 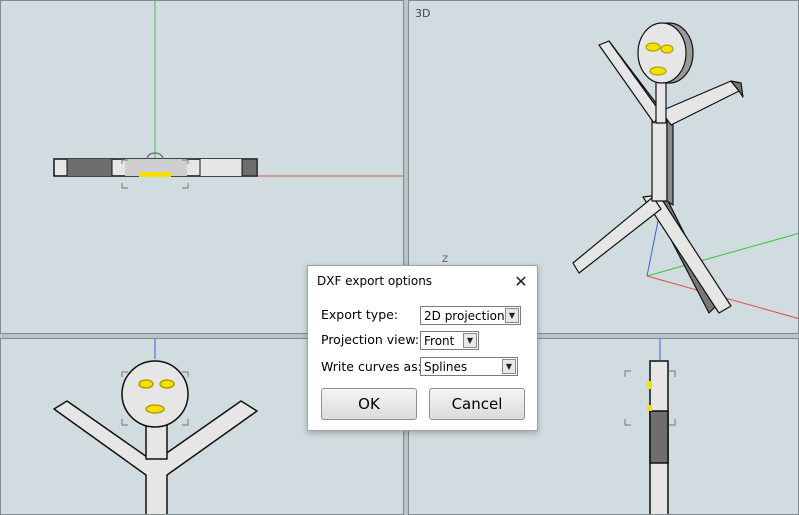 What do you see at coordinates (446, 366) in the screenshot?
I see `write-curves-value: Splines` at bounding box center [446, 366].